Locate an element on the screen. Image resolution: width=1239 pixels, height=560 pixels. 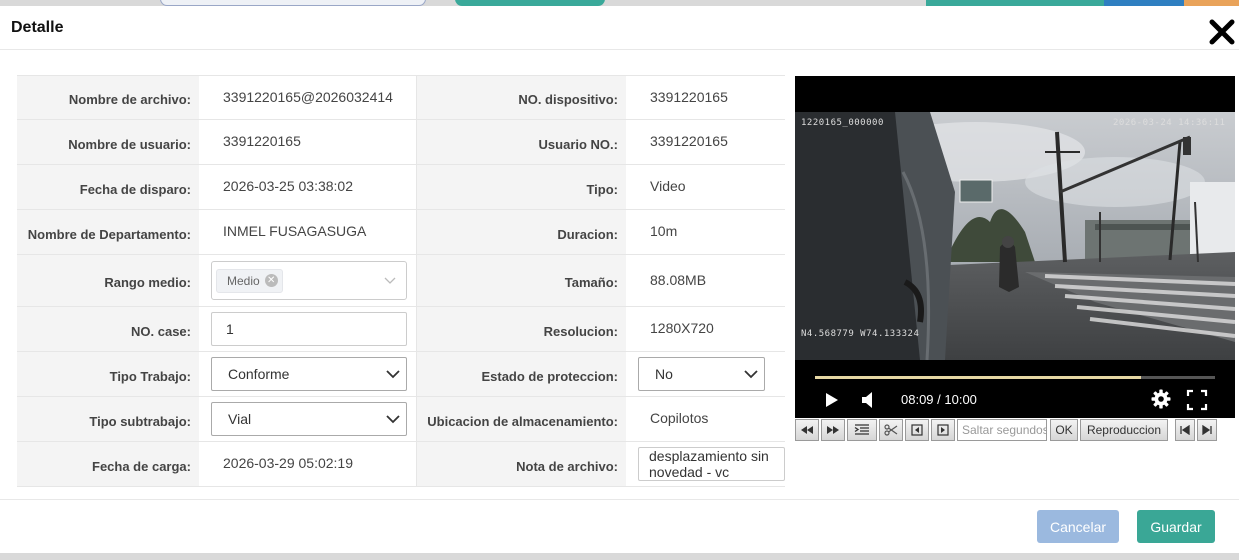
department-label: Nombre de Departamento: is located at coordinates (108, 232).